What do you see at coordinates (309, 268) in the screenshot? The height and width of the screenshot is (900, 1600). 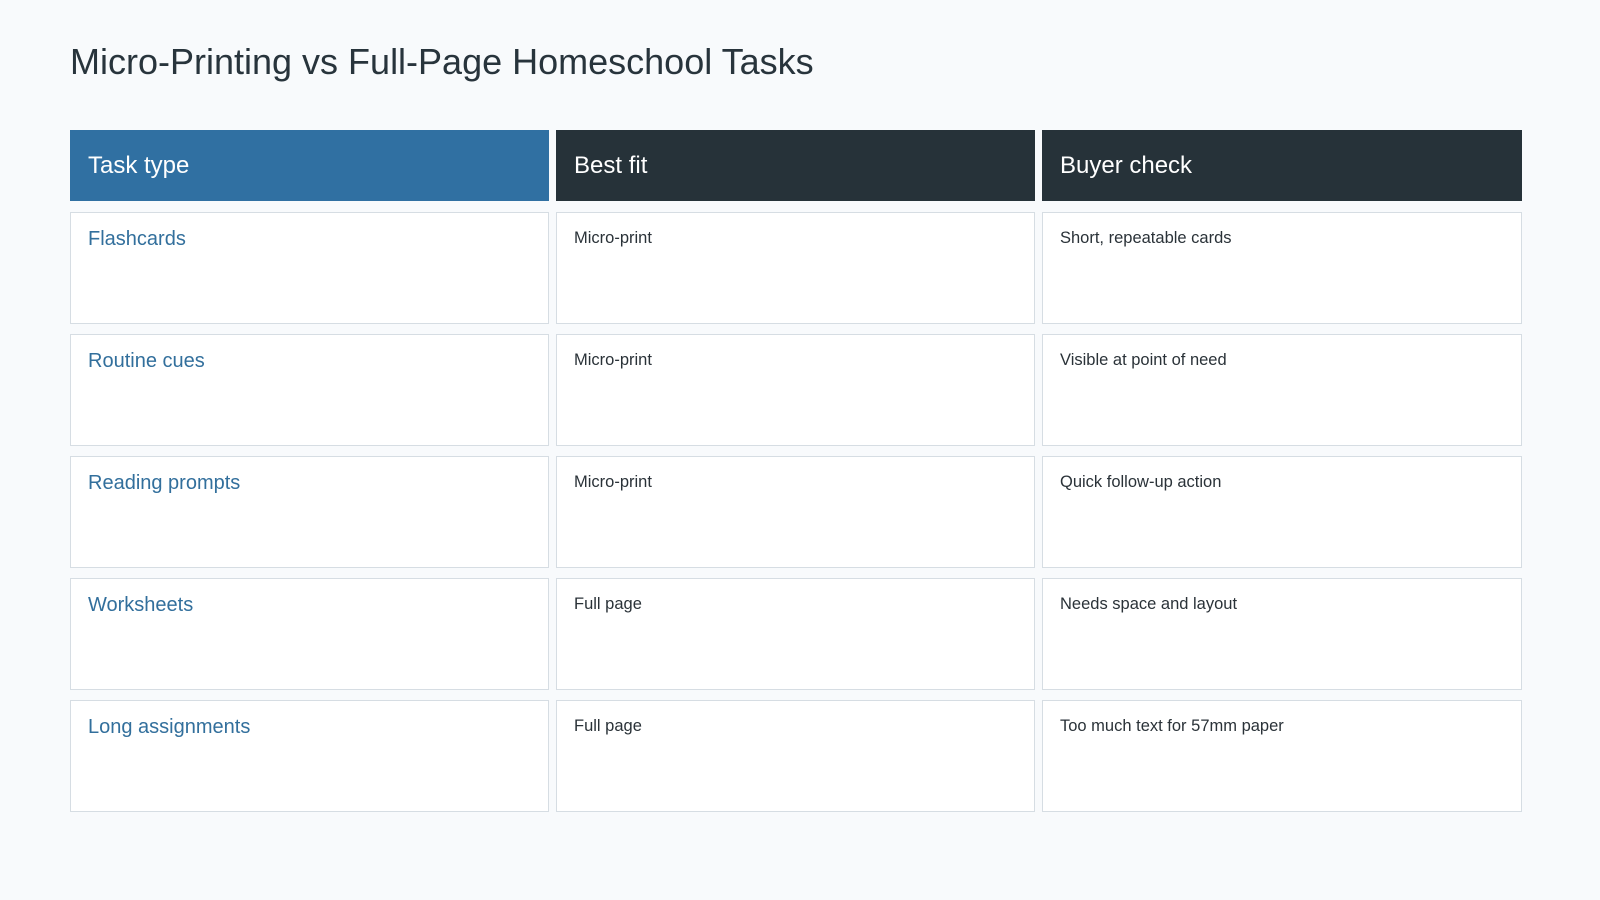 I see `table-cell-task-type: Flashcards` at bounding box center [309, 268].